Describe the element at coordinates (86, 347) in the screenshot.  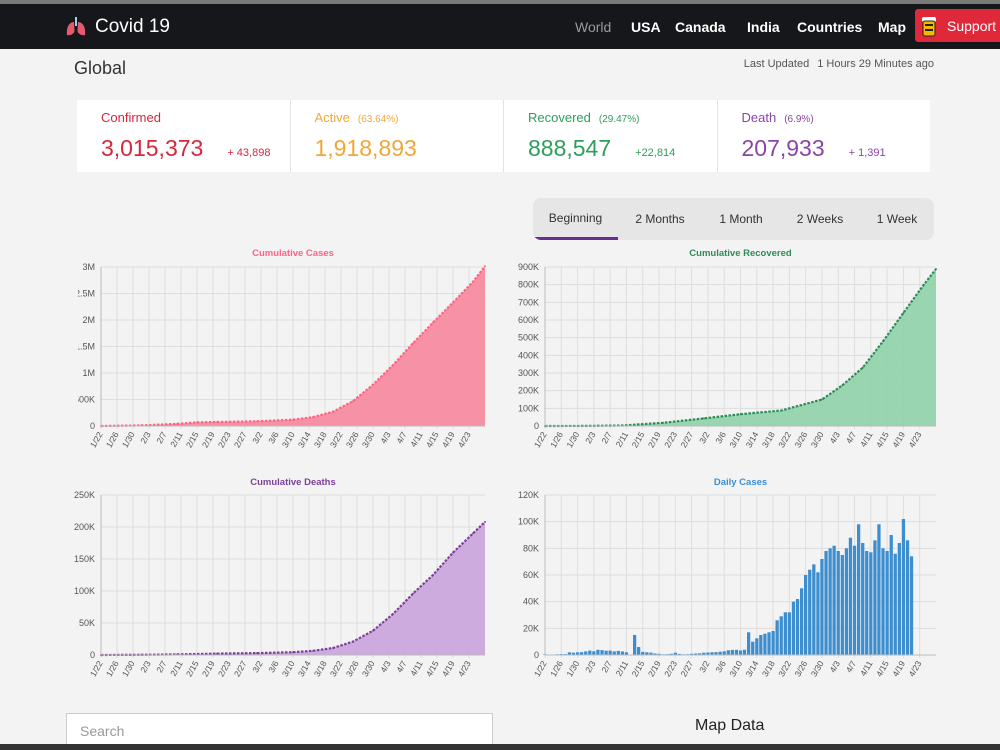
I see `y-tick-label: 1.5M` at that location.